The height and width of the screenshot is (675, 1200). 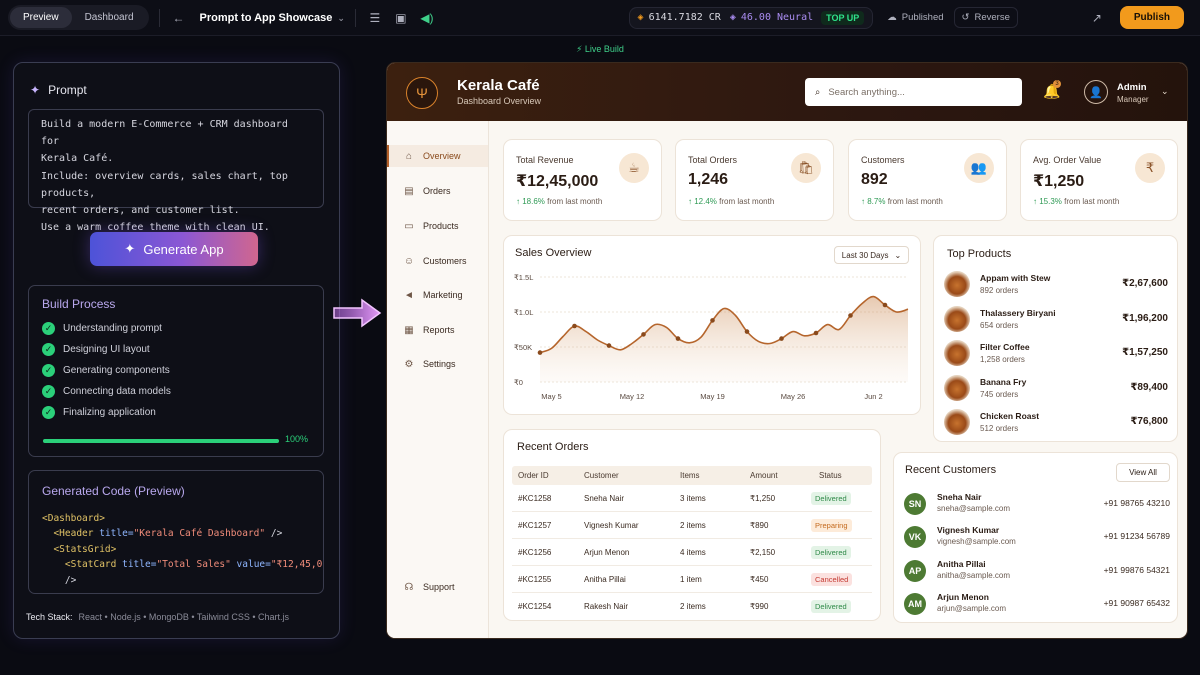 What do you see at coordinates (48, 370) in the screenshot?
I see `check-icon: ✓` at bounding box center [48, 370].